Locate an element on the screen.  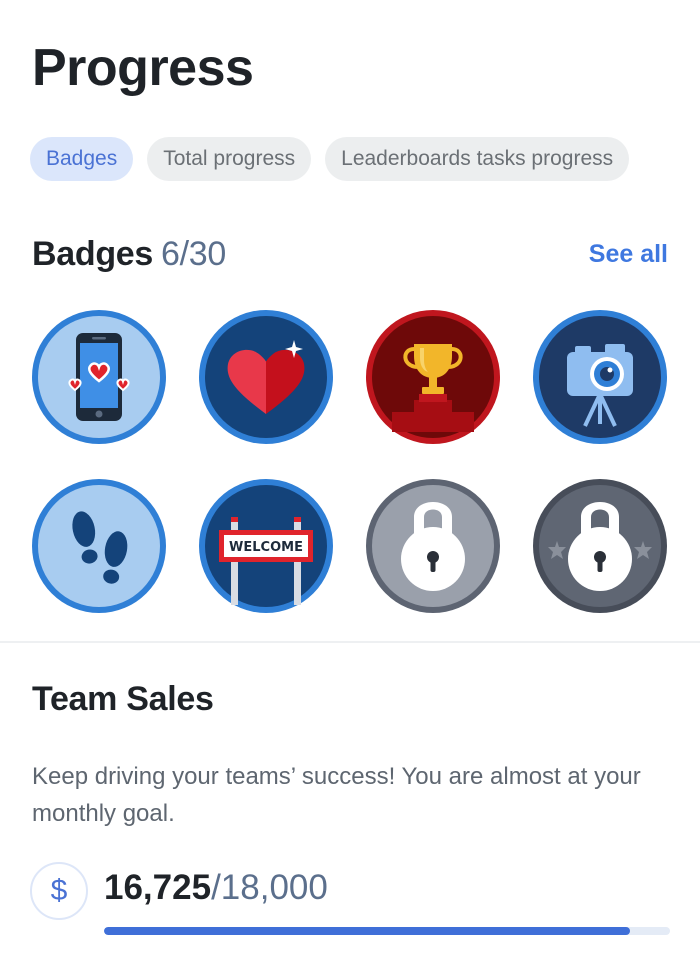
footprints-icon is located at coordinates (99, 546).